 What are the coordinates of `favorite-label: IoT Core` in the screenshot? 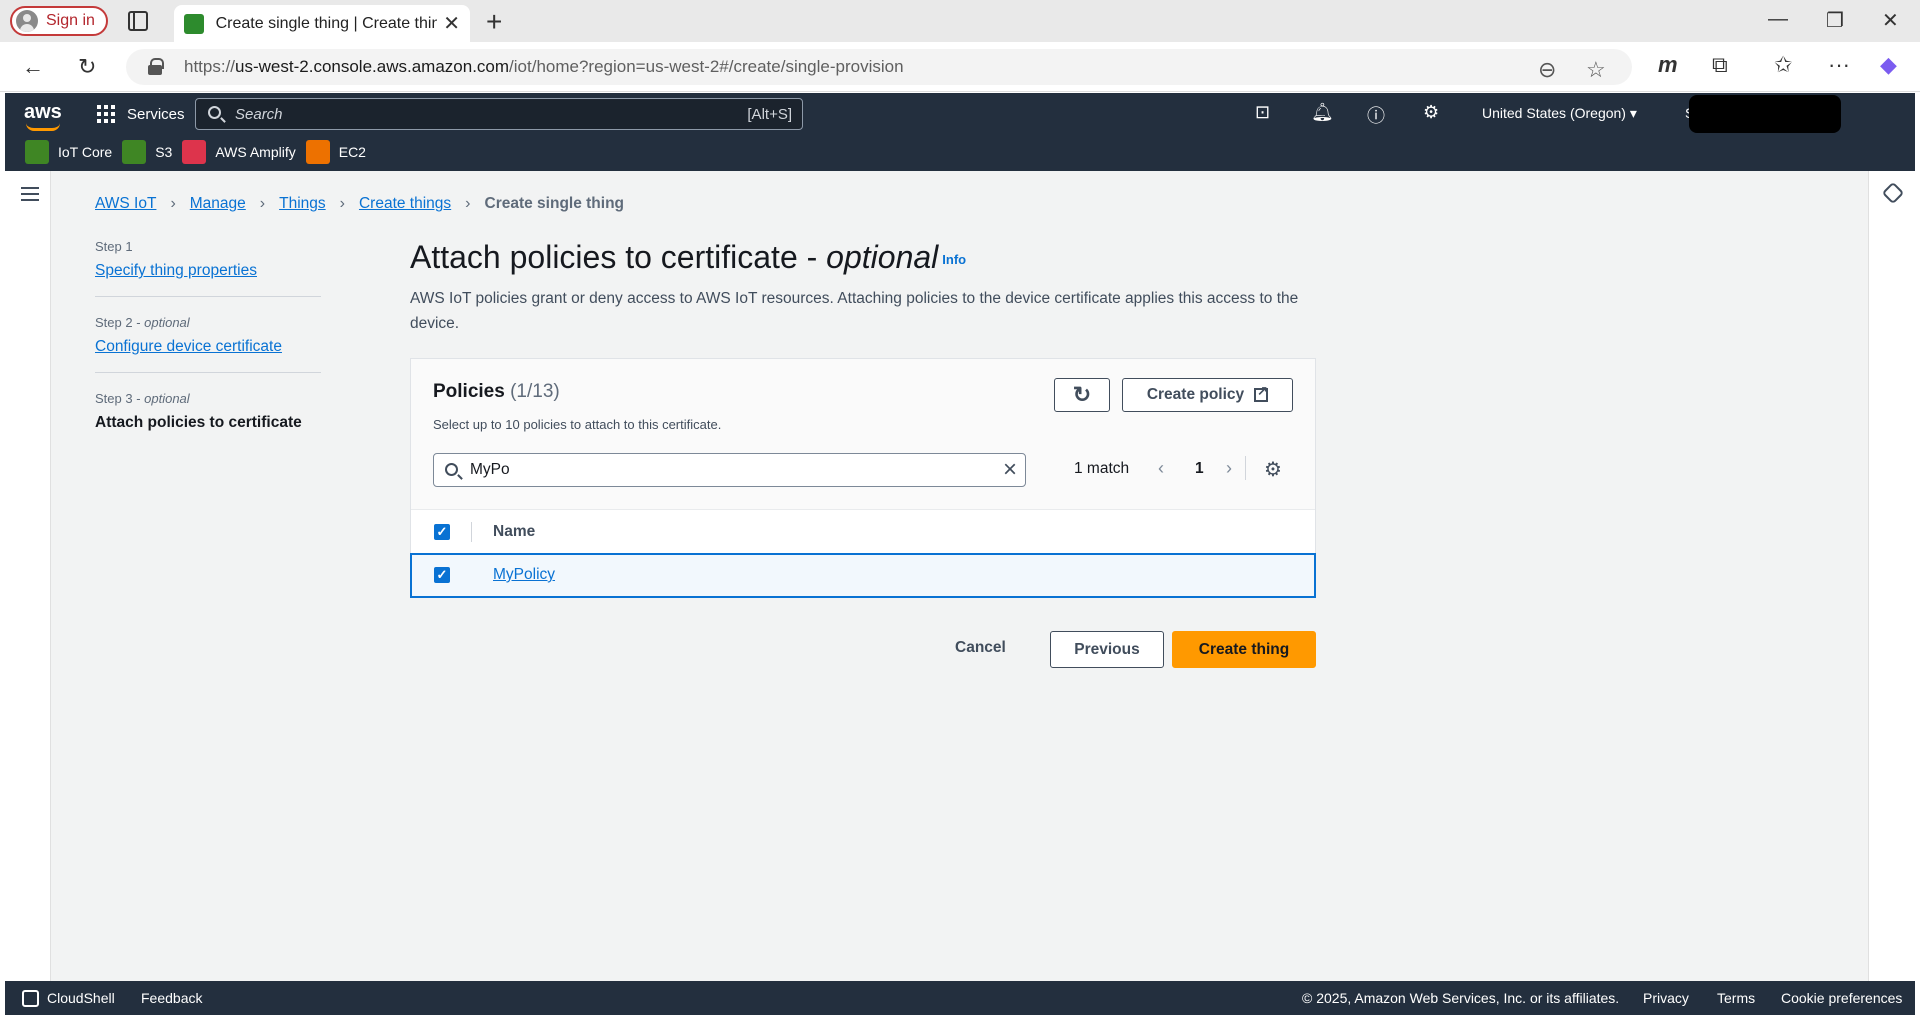 It's located at (85, 152).